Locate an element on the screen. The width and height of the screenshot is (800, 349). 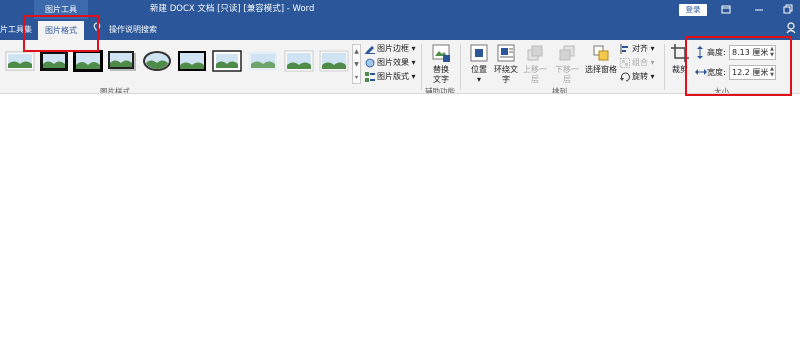
gallery-scrollbar: ▲ ▼ ▾ is located at coordinates (356, 64).